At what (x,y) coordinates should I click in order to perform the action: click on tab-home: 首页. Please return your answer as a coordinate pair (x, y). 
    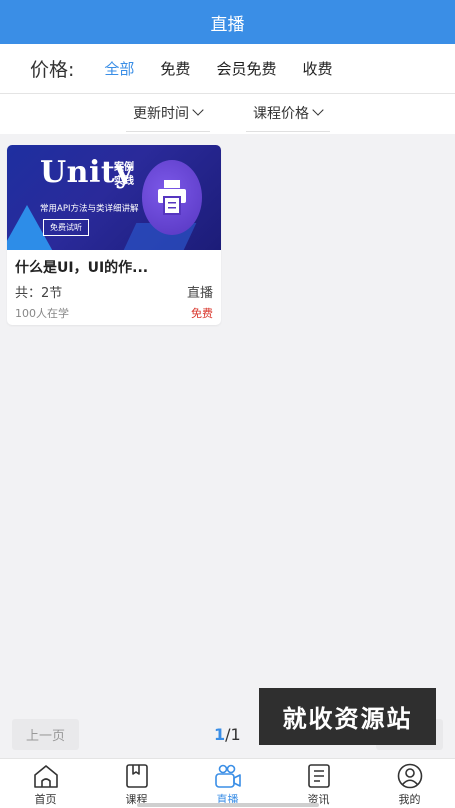
    Looking at the image, I should click on (45, 783).